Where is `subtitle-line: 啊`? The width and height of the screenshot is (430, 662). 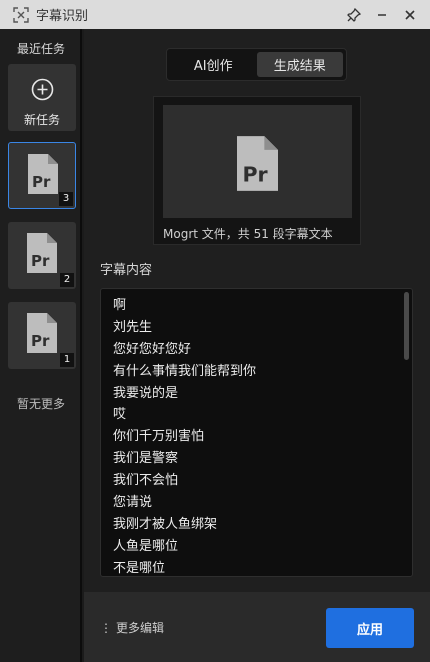 subtitle-line: 啊 is located at coordinates (120, 305).